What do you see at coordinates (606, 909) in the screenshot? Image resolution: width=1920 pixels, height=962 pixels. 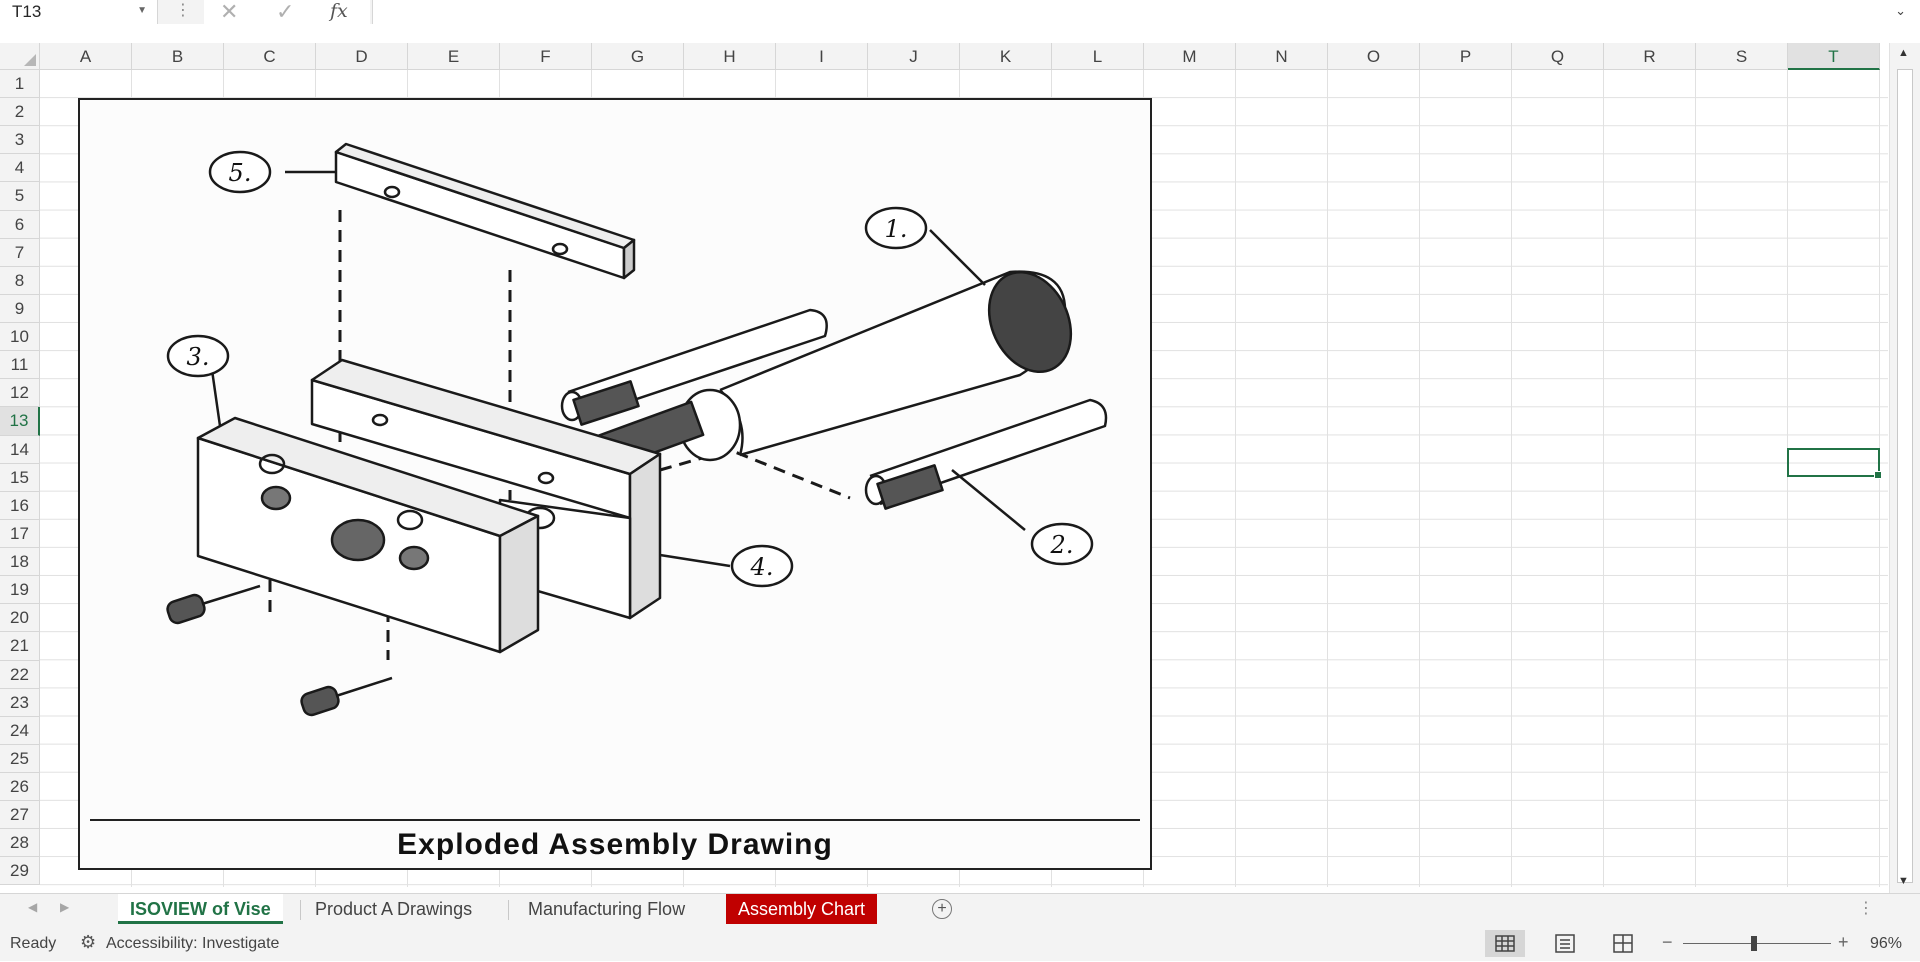 I see `sheet-tab-manufacturing-flow: Manufacturing Flow` at bounding box center [606, 909].